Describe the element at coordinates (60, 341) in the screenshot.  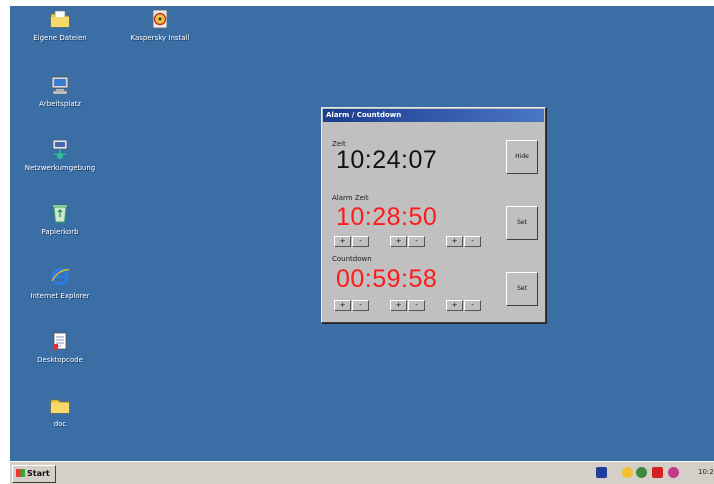
I see `notepad-icon` at that location.